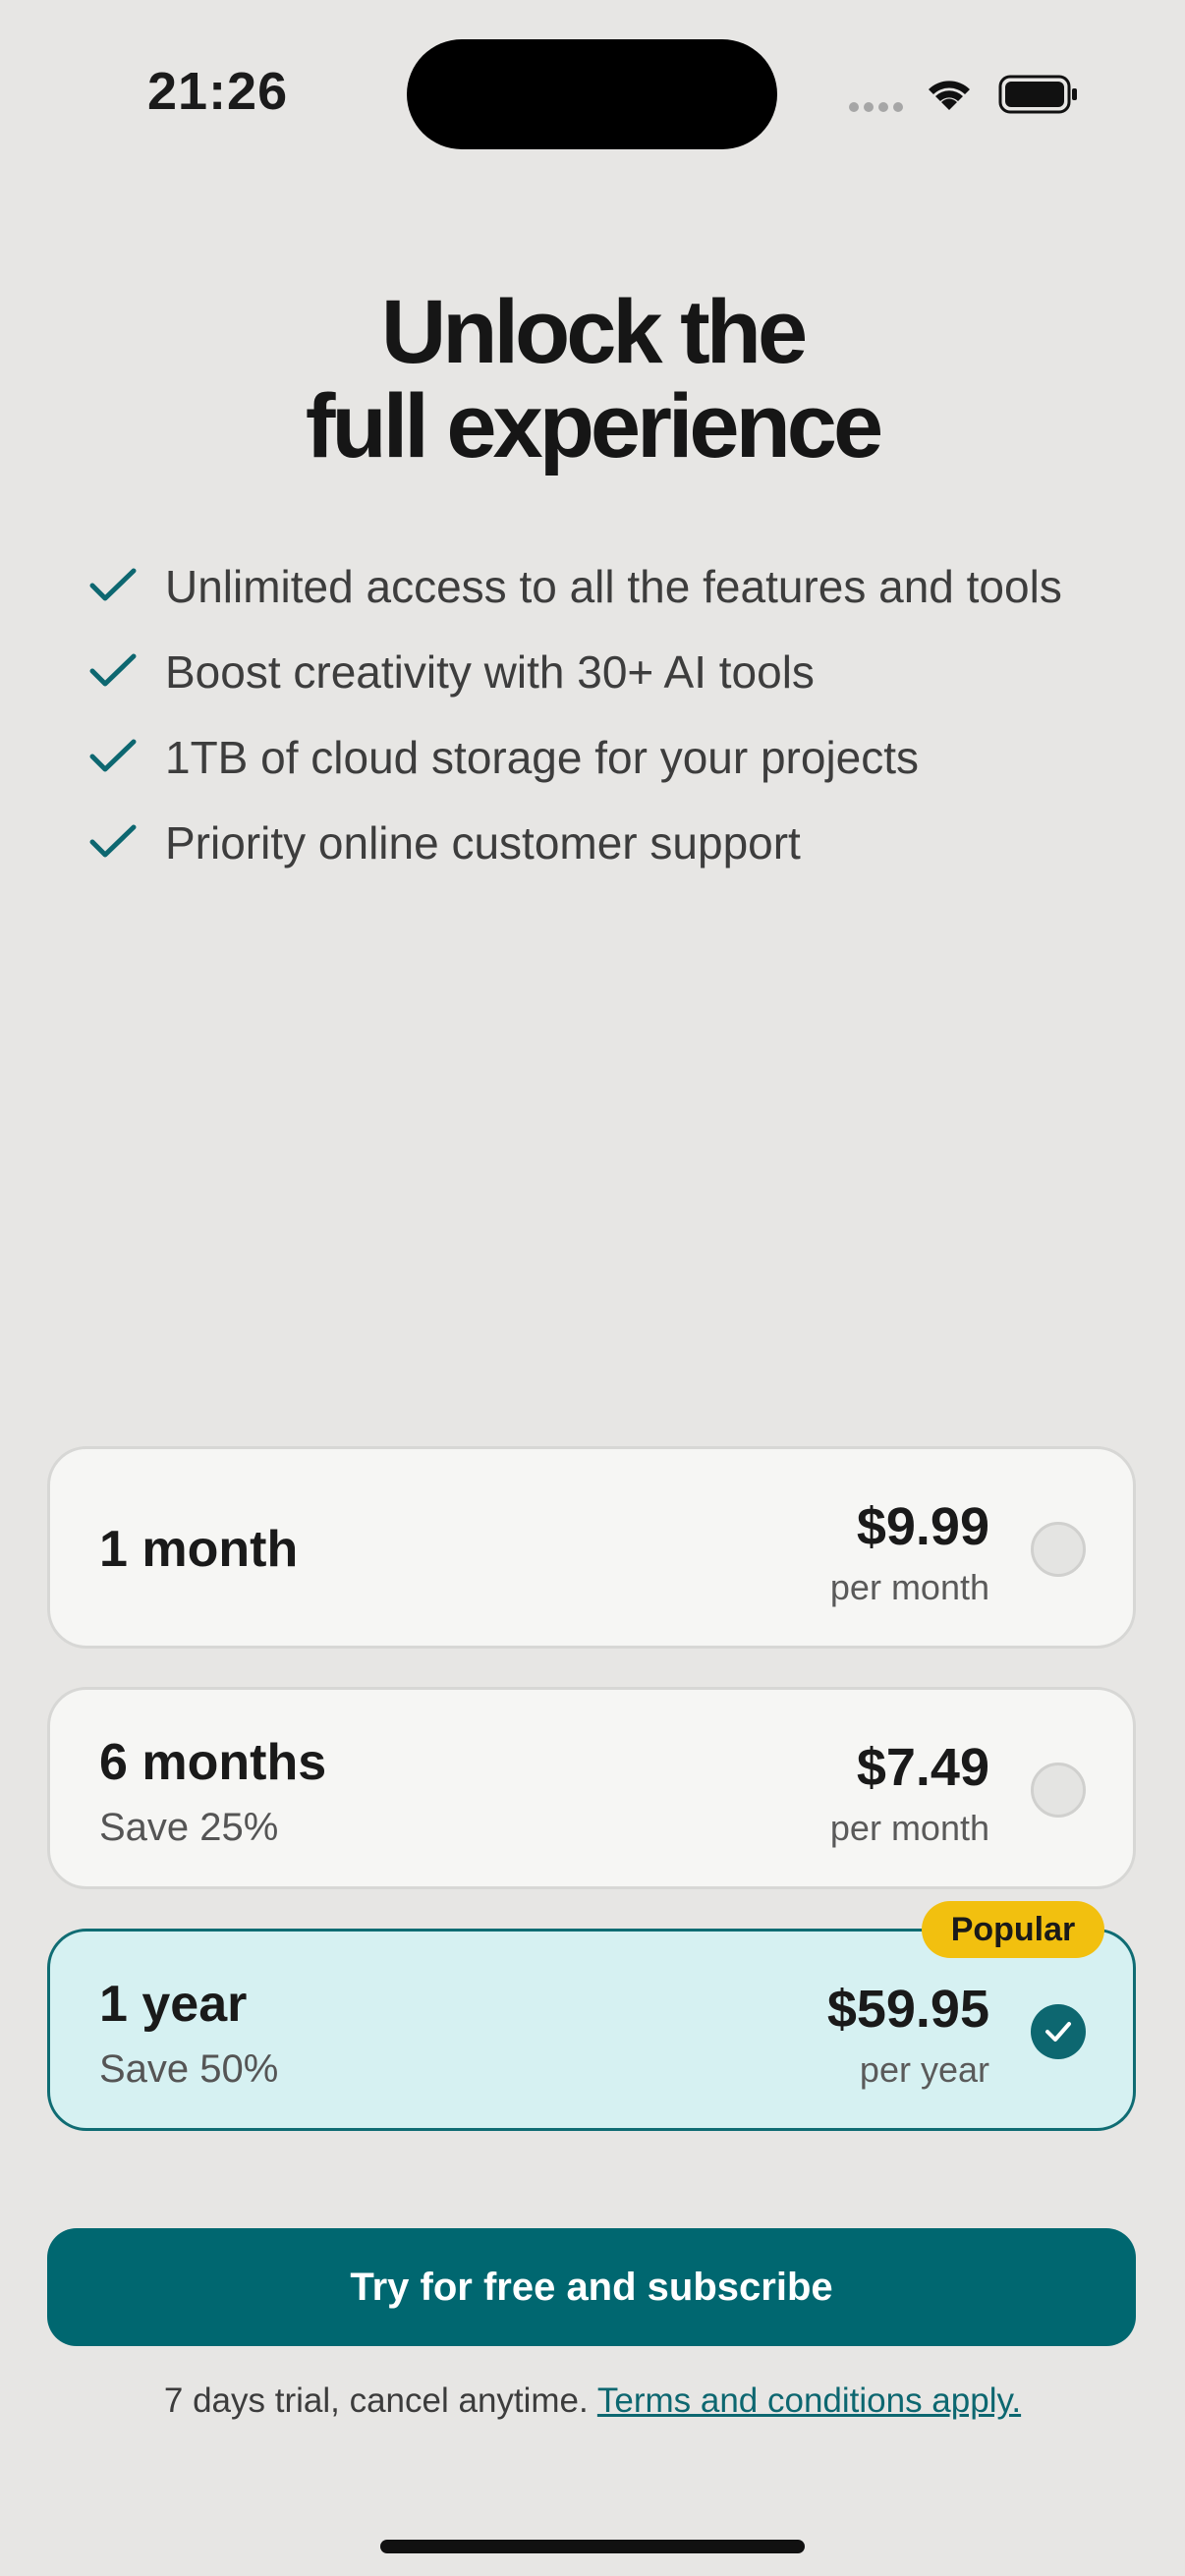 The height and width of the screenshot is (2576, 1185). Describe the element at coordinates (189, 1827) in the screenshot. I see `plan-savings: Save 25%` at that location.